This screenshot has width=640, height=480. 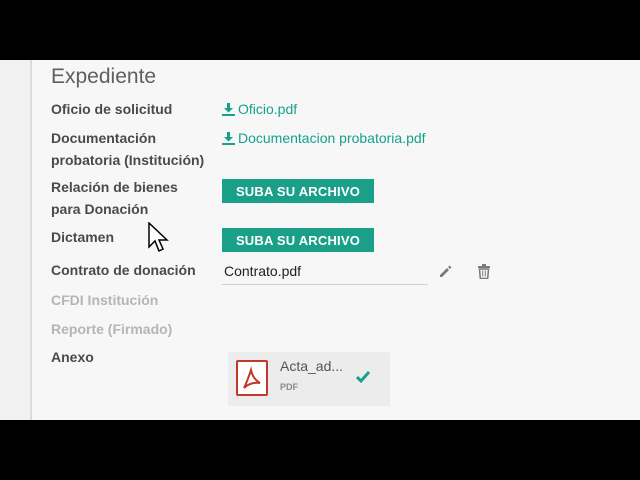 I want to click on label-dictamen: Dictamen, so click(x=83, y=237).